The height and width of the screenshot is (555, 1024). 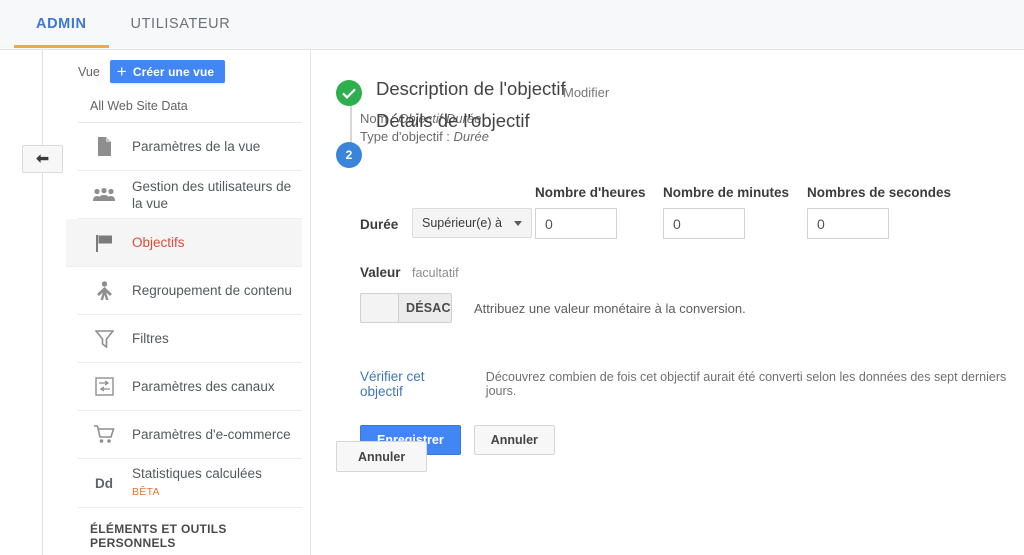 What do you see at coordinates (462, 223) in the screenshot?
I see `duration-operator-value: Supérieur(e) à` at bounding box center [462, 223].